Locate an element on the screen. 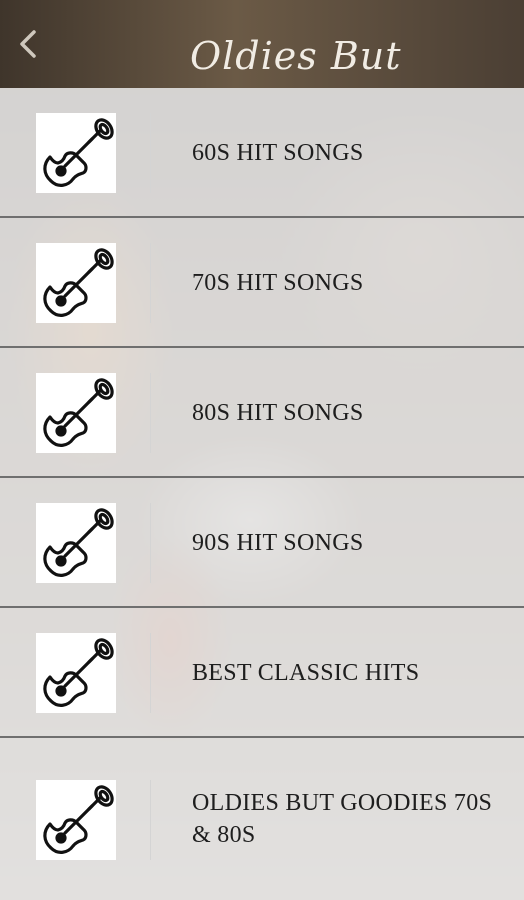 The width and height of the screenshot is (524, 900). list-item-label: 70S HIT SONGS is located at coordinates (278, 283).